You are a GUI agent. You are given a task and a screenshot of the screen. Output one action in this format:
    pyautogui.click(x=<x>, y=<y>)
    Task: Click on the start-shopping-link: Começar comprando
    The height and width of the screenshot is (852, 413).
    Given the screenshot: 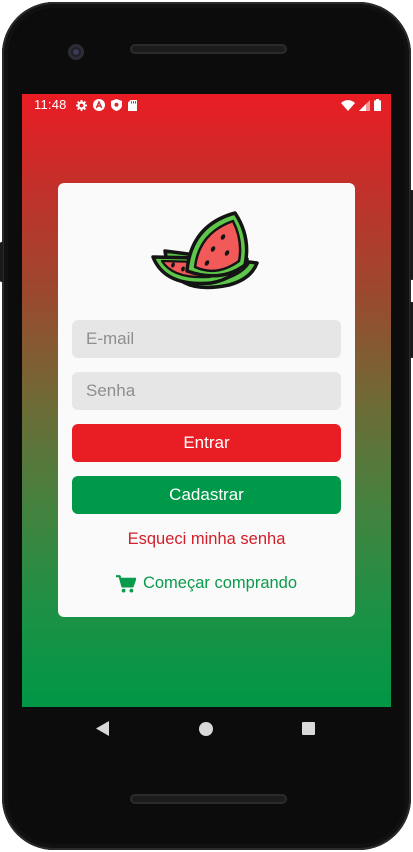 What is the action you would take?
    pyautogui.click(x=206, y=583)
    